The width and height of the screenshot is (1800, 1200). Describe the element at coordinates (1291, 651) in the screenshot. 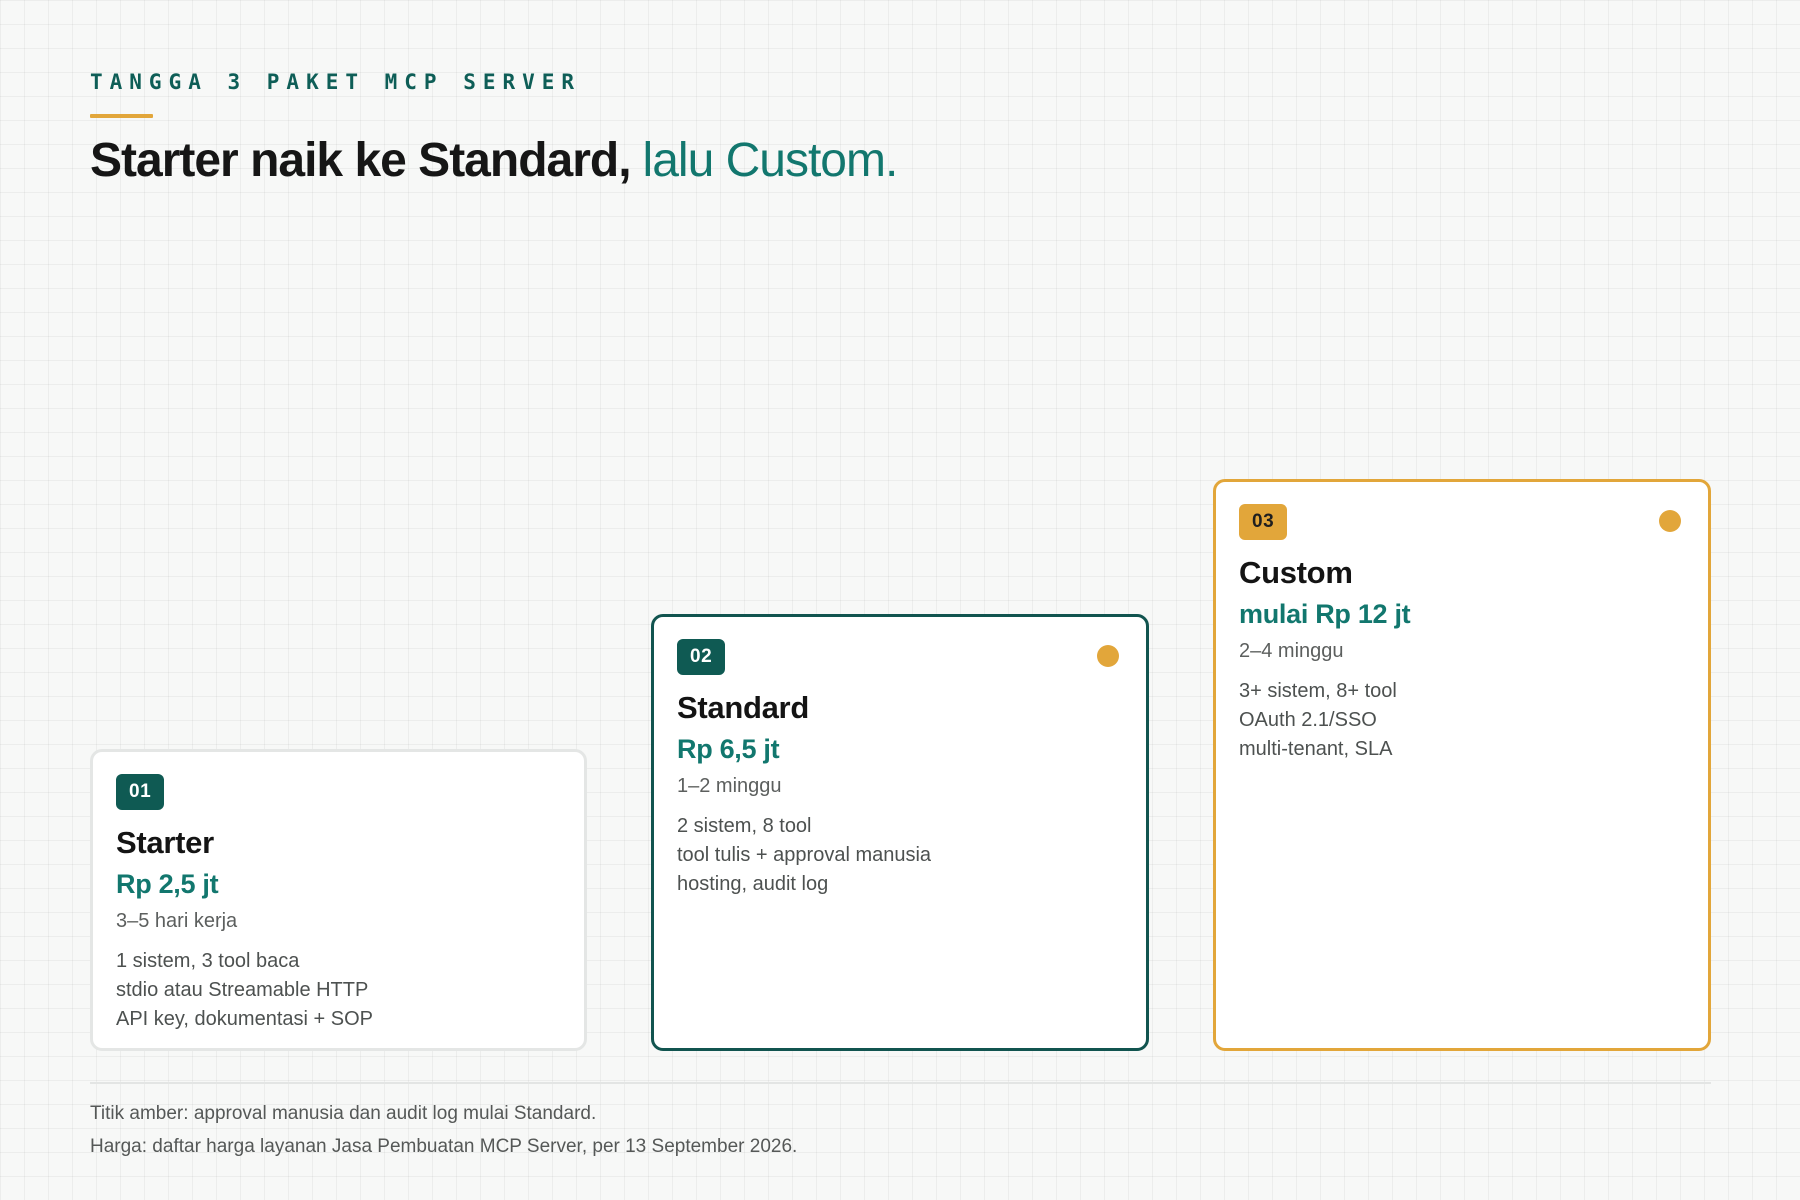

I see `plan-duration: 2–4 minggu` at that location.